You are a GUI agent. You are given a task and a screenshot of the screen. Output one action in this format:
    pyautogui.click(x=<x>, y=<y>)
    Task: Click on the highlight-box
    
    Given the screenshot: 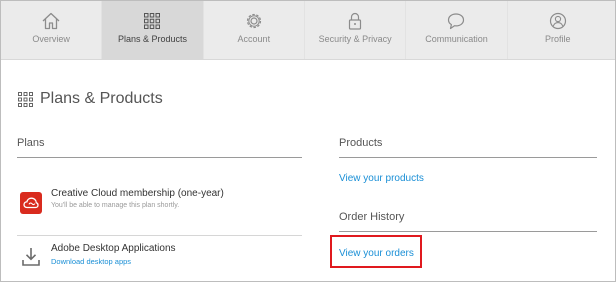 What is the action you would take?
    pyautogui.click(x=376, y=251)
    